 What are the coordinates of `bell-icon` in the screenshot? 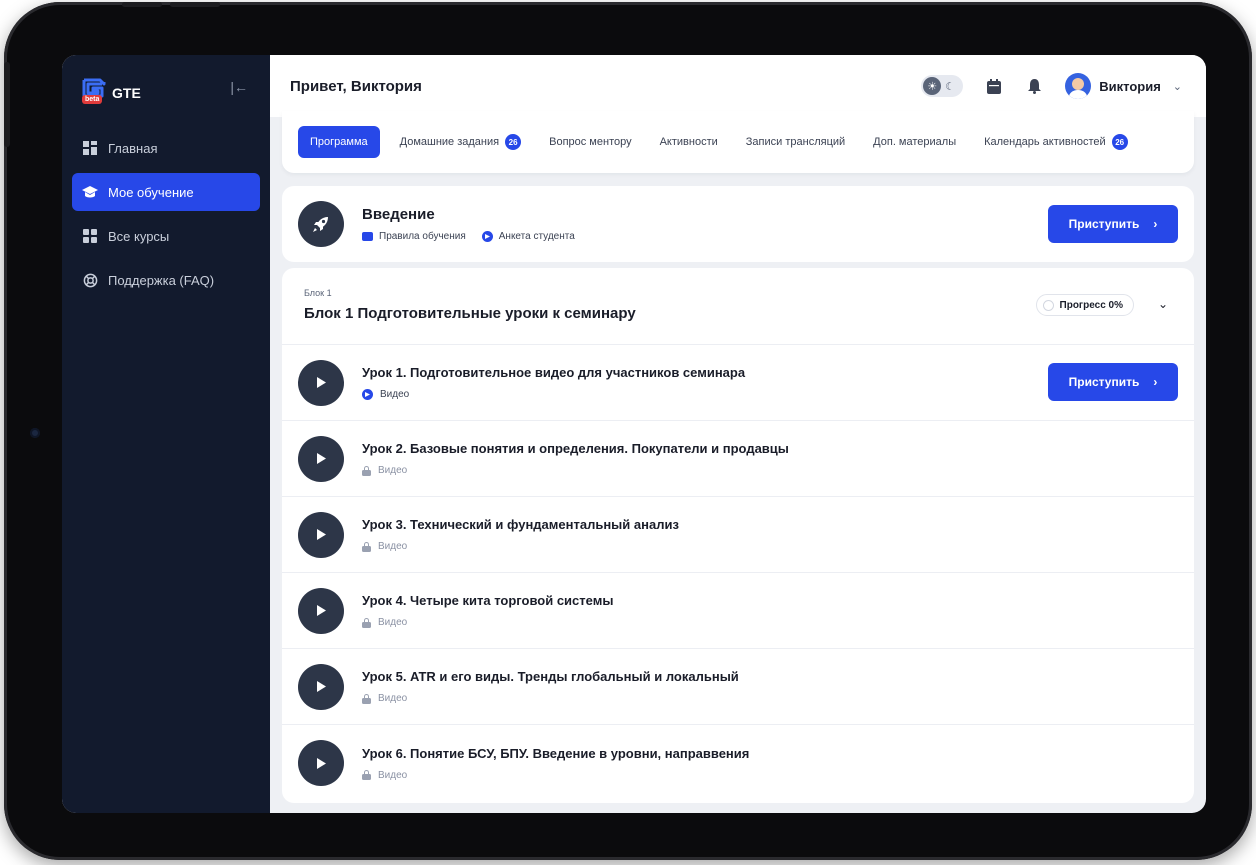 It's located at (1034, 86).